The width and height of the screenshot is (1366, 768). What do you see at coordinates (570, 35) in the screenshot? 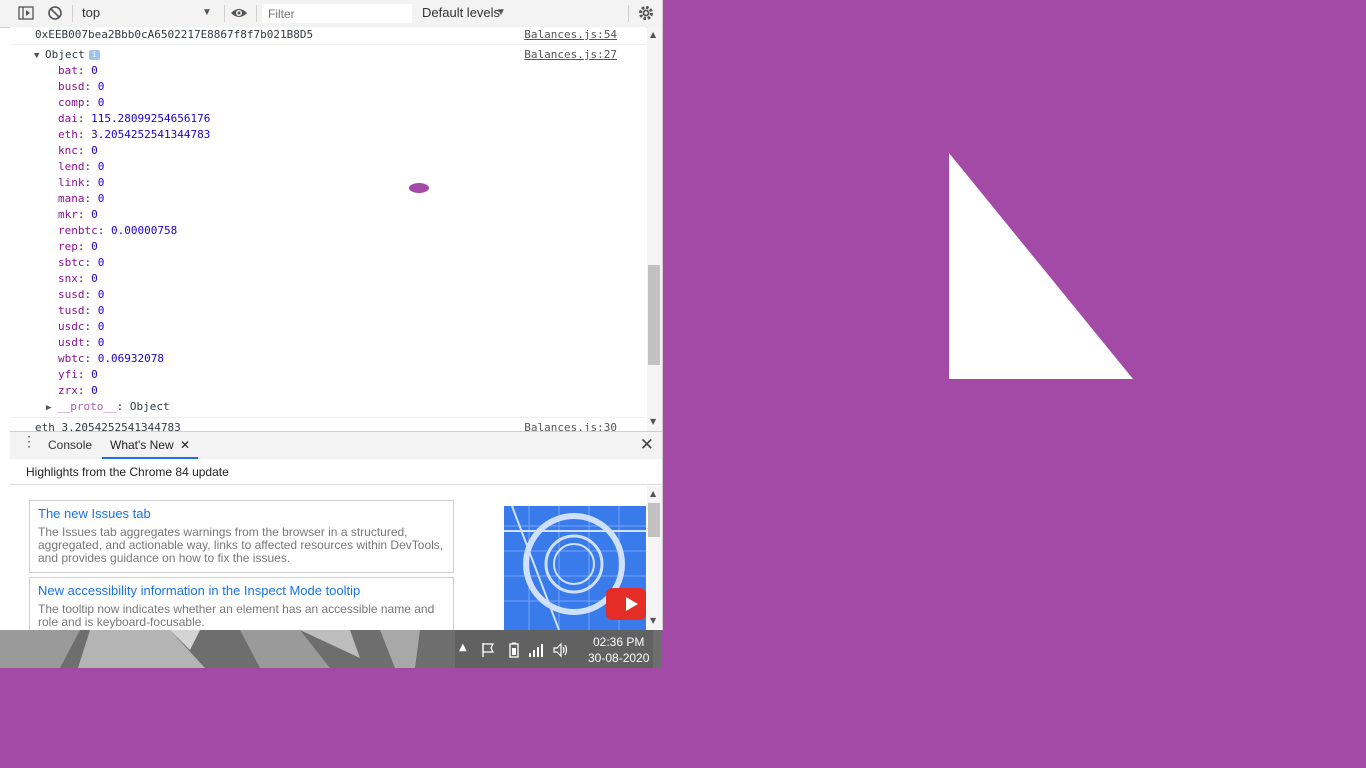
I see `source-link: Balances.js:54` at bounding box center [570, 35].